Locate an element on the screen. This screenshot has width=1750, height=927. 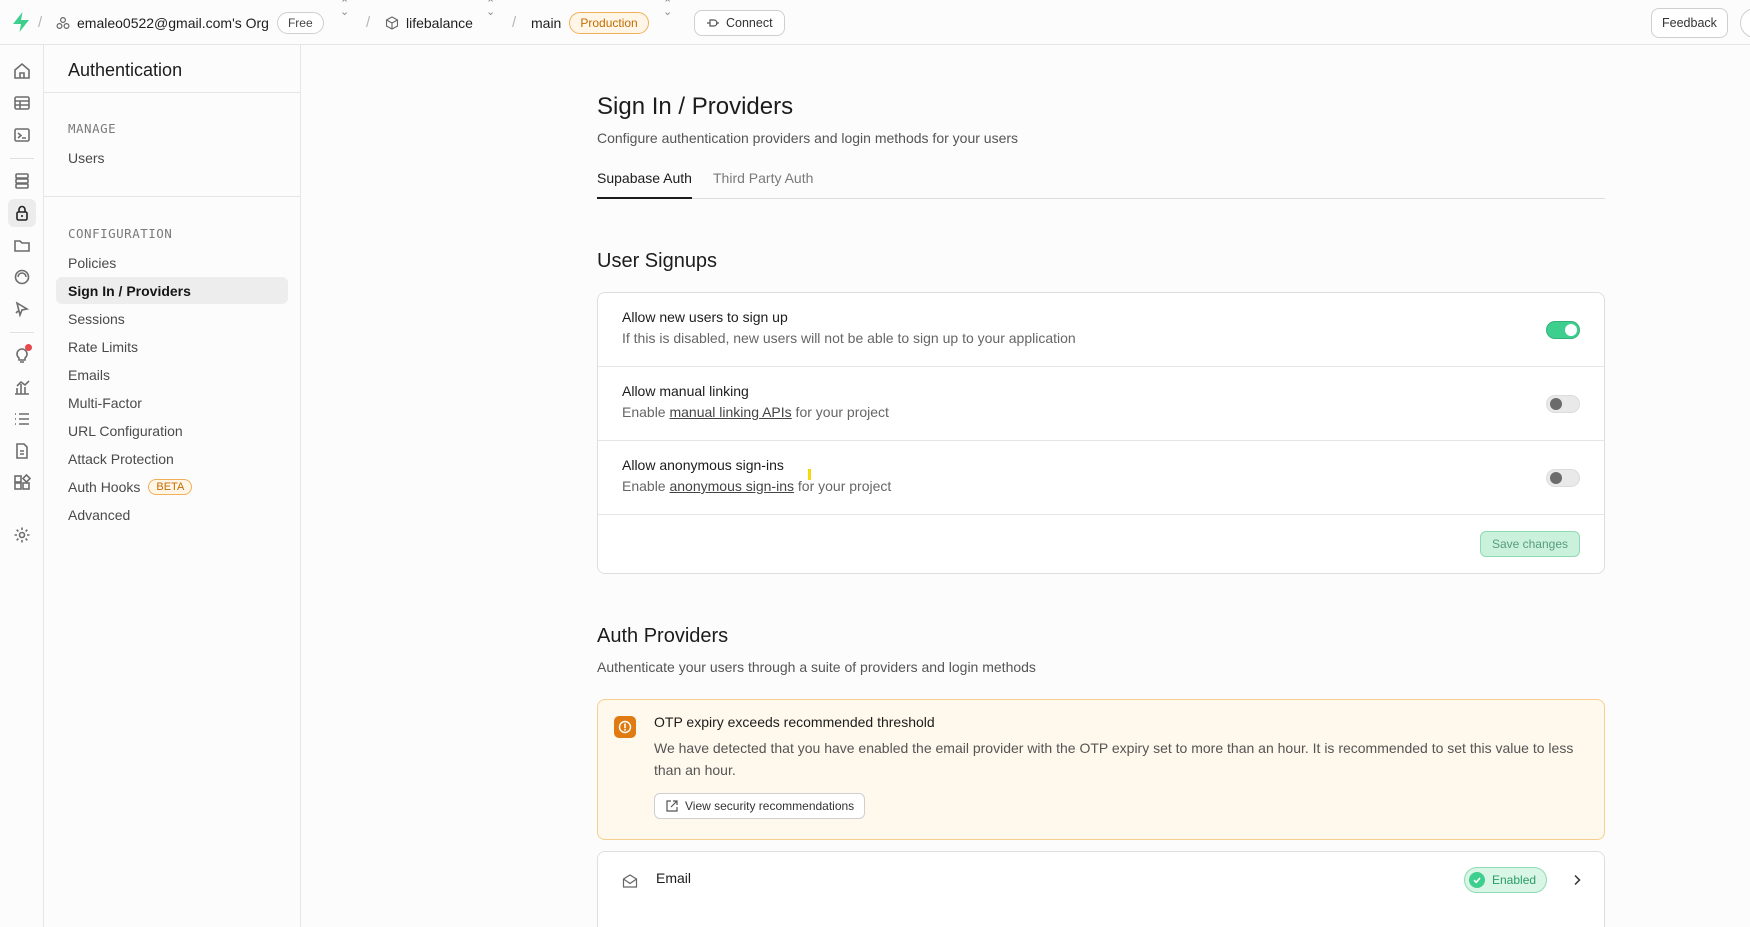
sidebar-item-label: Sign In / Providers is located at coordinates (129, 290).